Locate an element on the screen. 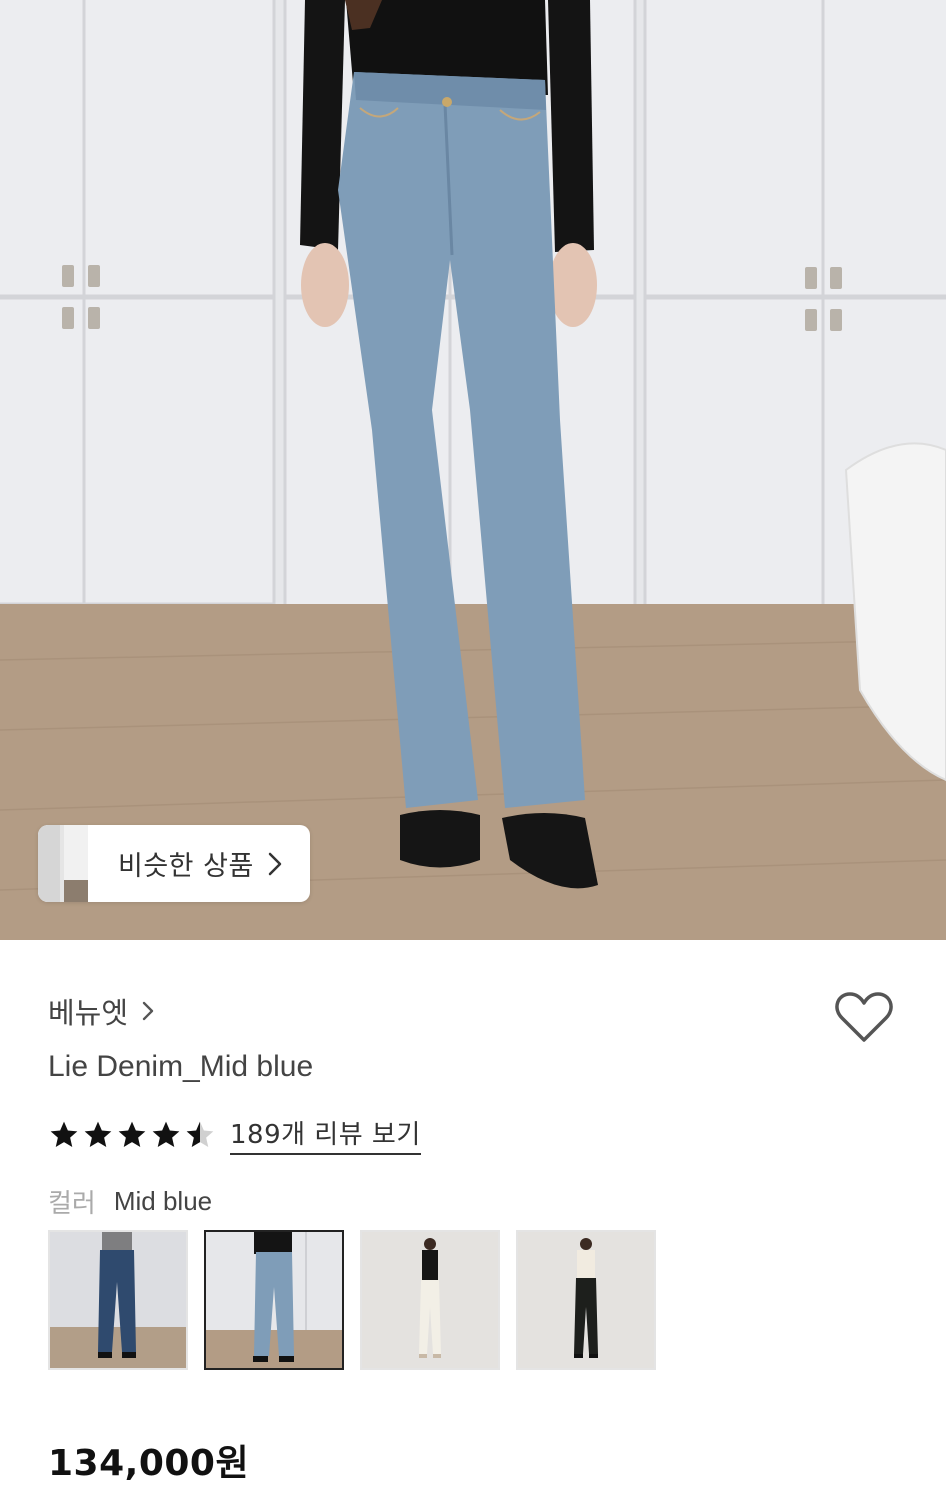  wishlist-heart-icon is located at coordinates (864, 1018).